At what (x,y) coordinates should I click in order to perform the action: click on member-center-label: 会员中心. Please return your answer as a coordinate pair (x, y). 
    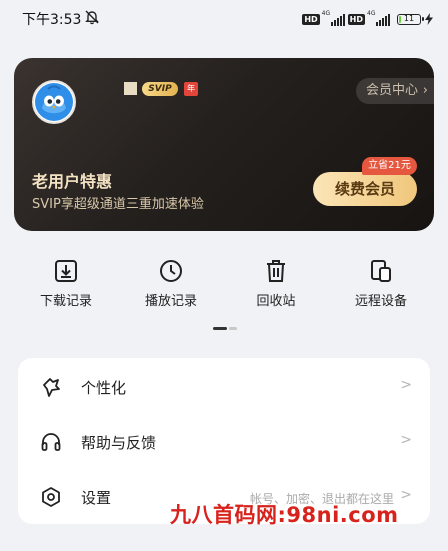
    Looking at the image, I should click on (392, 90).